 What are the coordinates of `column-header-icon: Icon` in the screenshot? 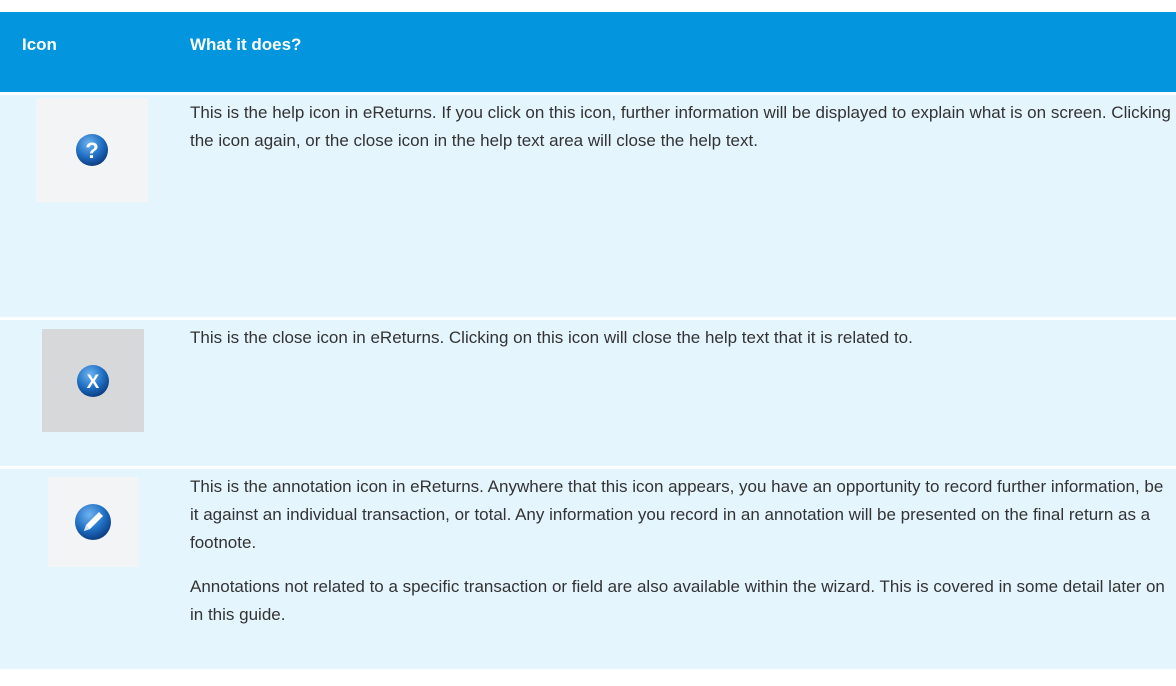 It's located at (39, 44).